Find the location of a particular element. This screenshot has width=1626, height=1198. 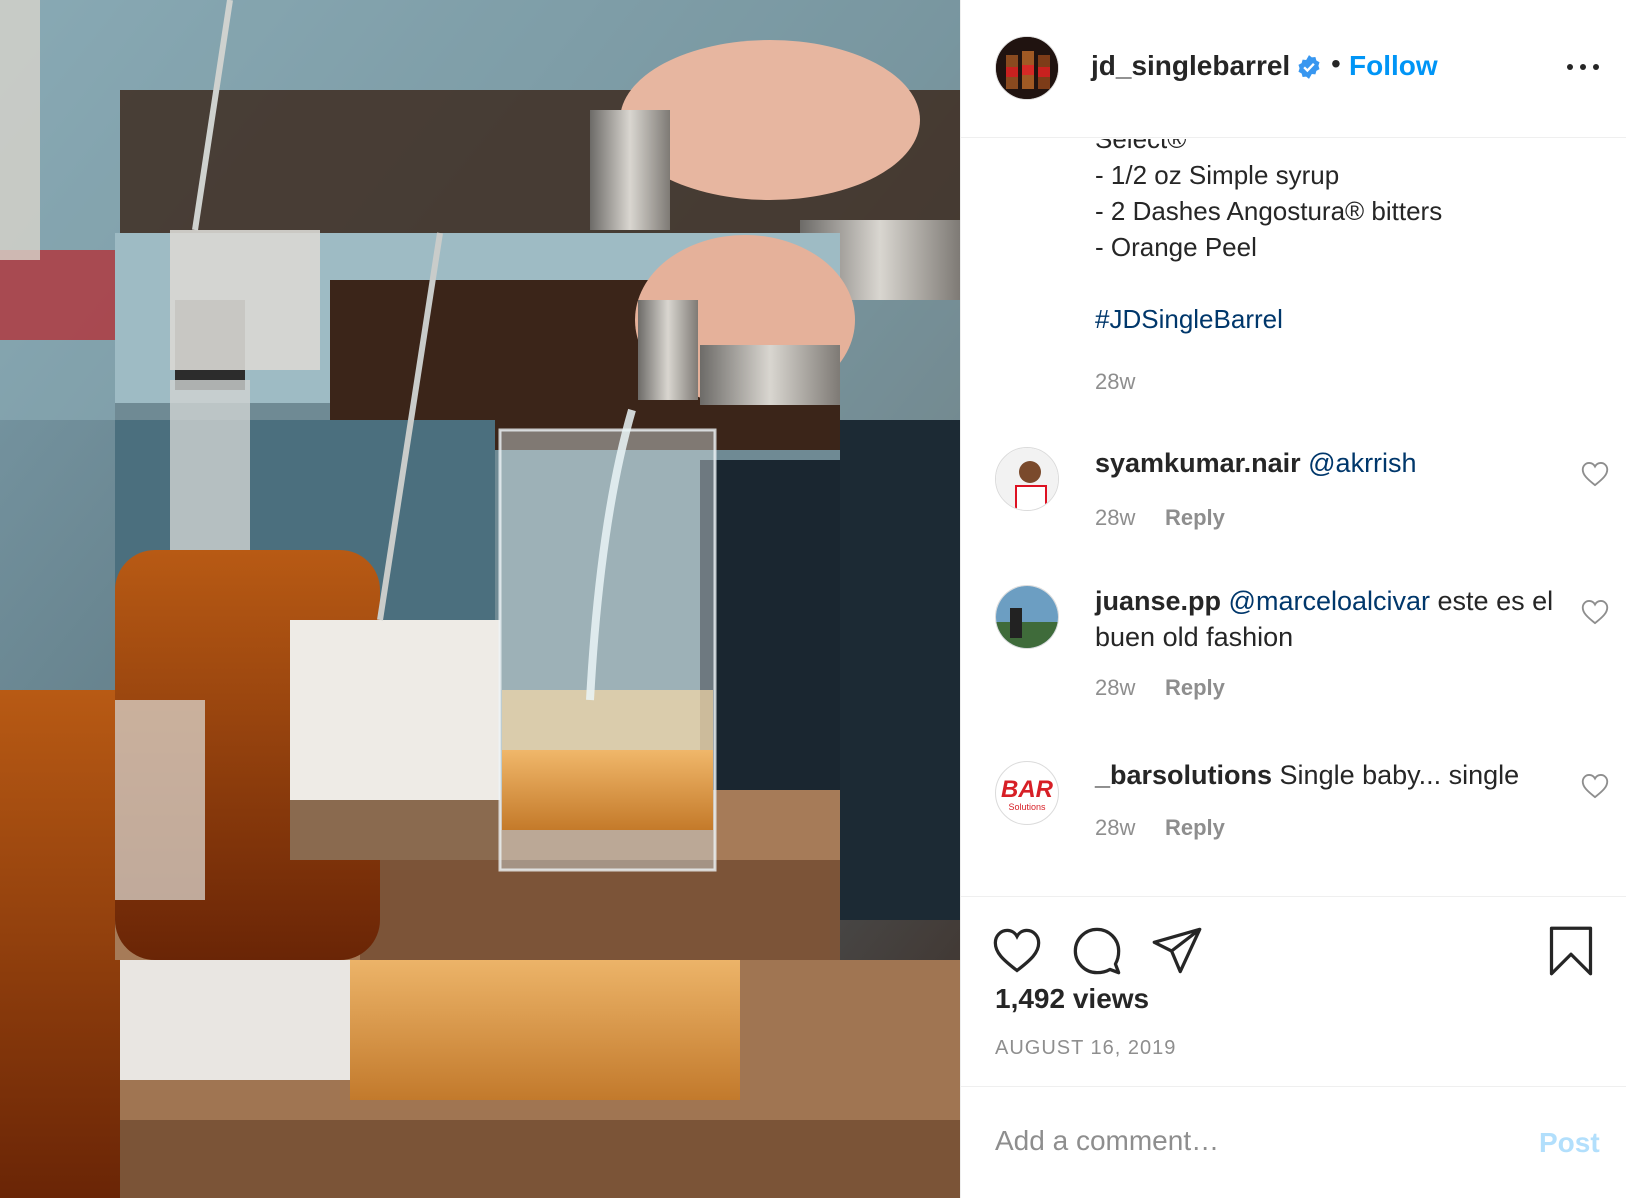

comment-avatar: BAR Solutions is located at coordinates (1027, 793).